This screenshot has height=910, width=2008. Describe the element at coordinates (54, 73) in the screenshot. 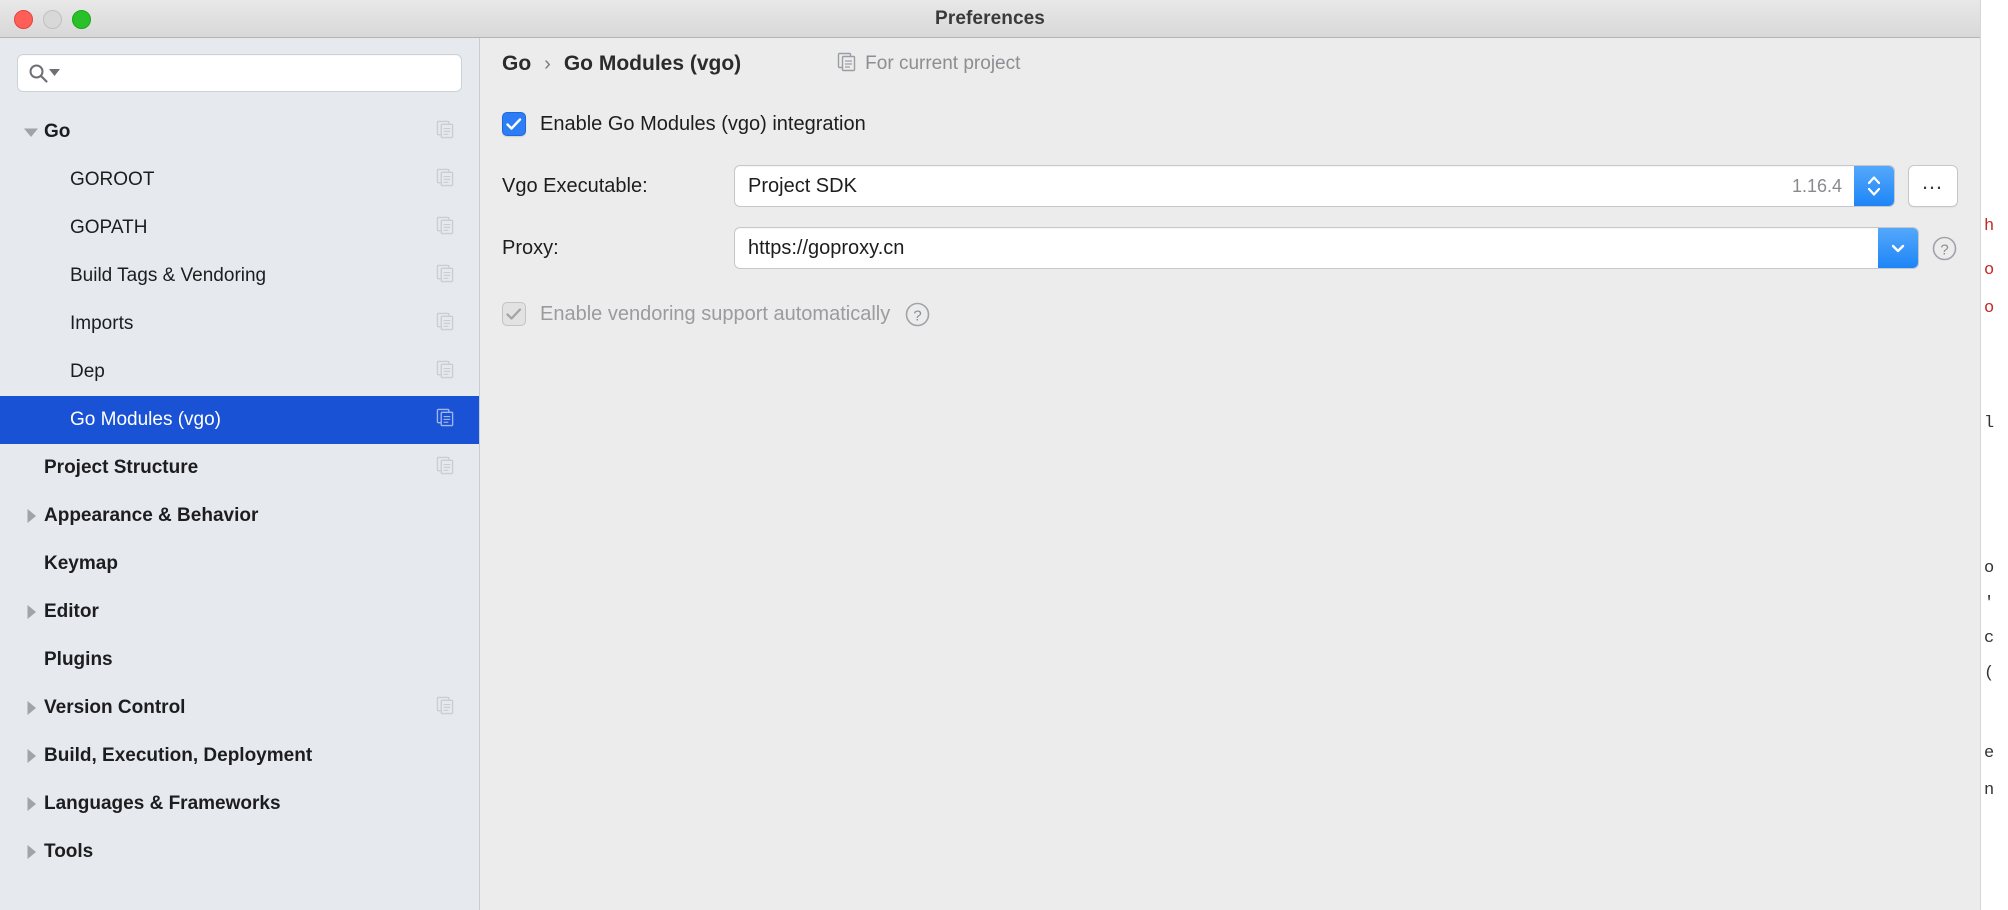

I see `search-dropdown-arrow-icon` at that location.